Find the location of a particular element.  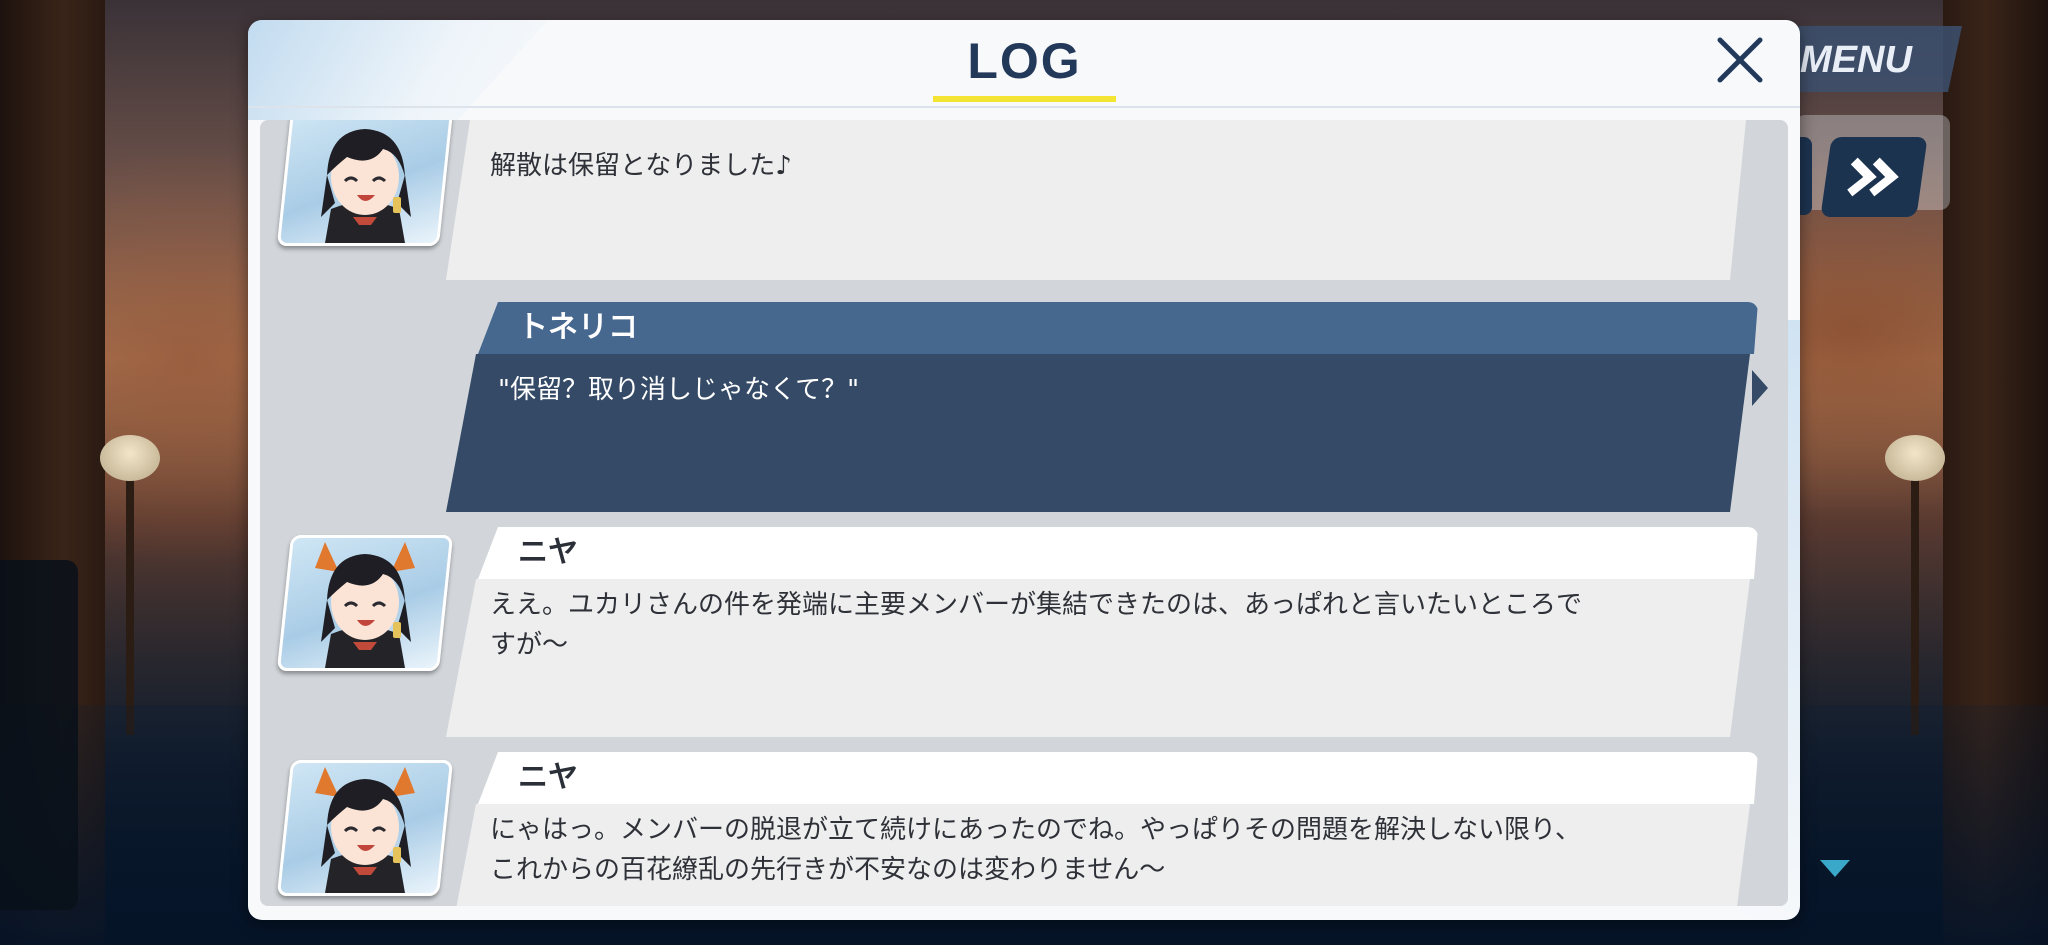

log-entry: 解散は保留となりました♪ is located at coordinates (1024, 205).